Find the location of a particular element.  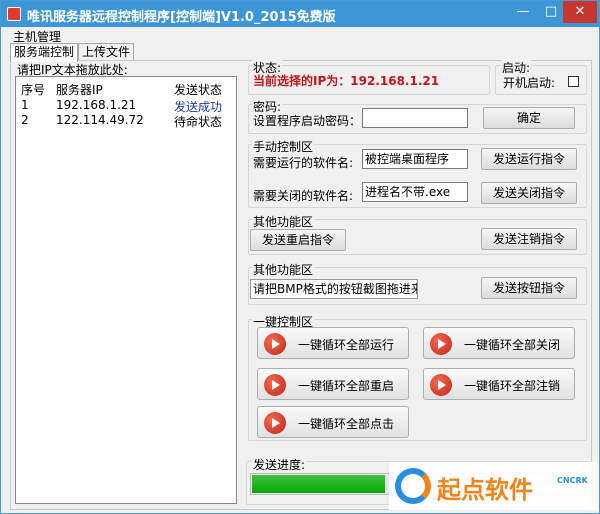

run-all-button: 一键循环全部运行 is located at coordinates (333, 343).